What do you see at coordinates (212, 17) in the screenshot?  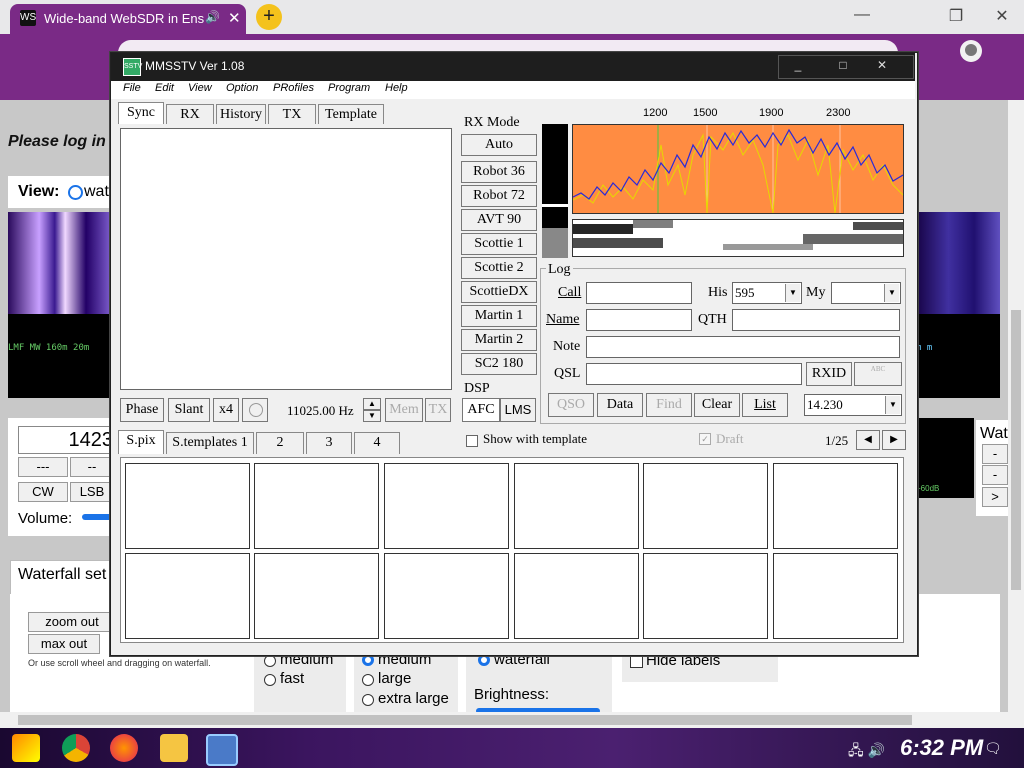 I see `speaker-icon: 🔊` at bounding box center [212, 17].